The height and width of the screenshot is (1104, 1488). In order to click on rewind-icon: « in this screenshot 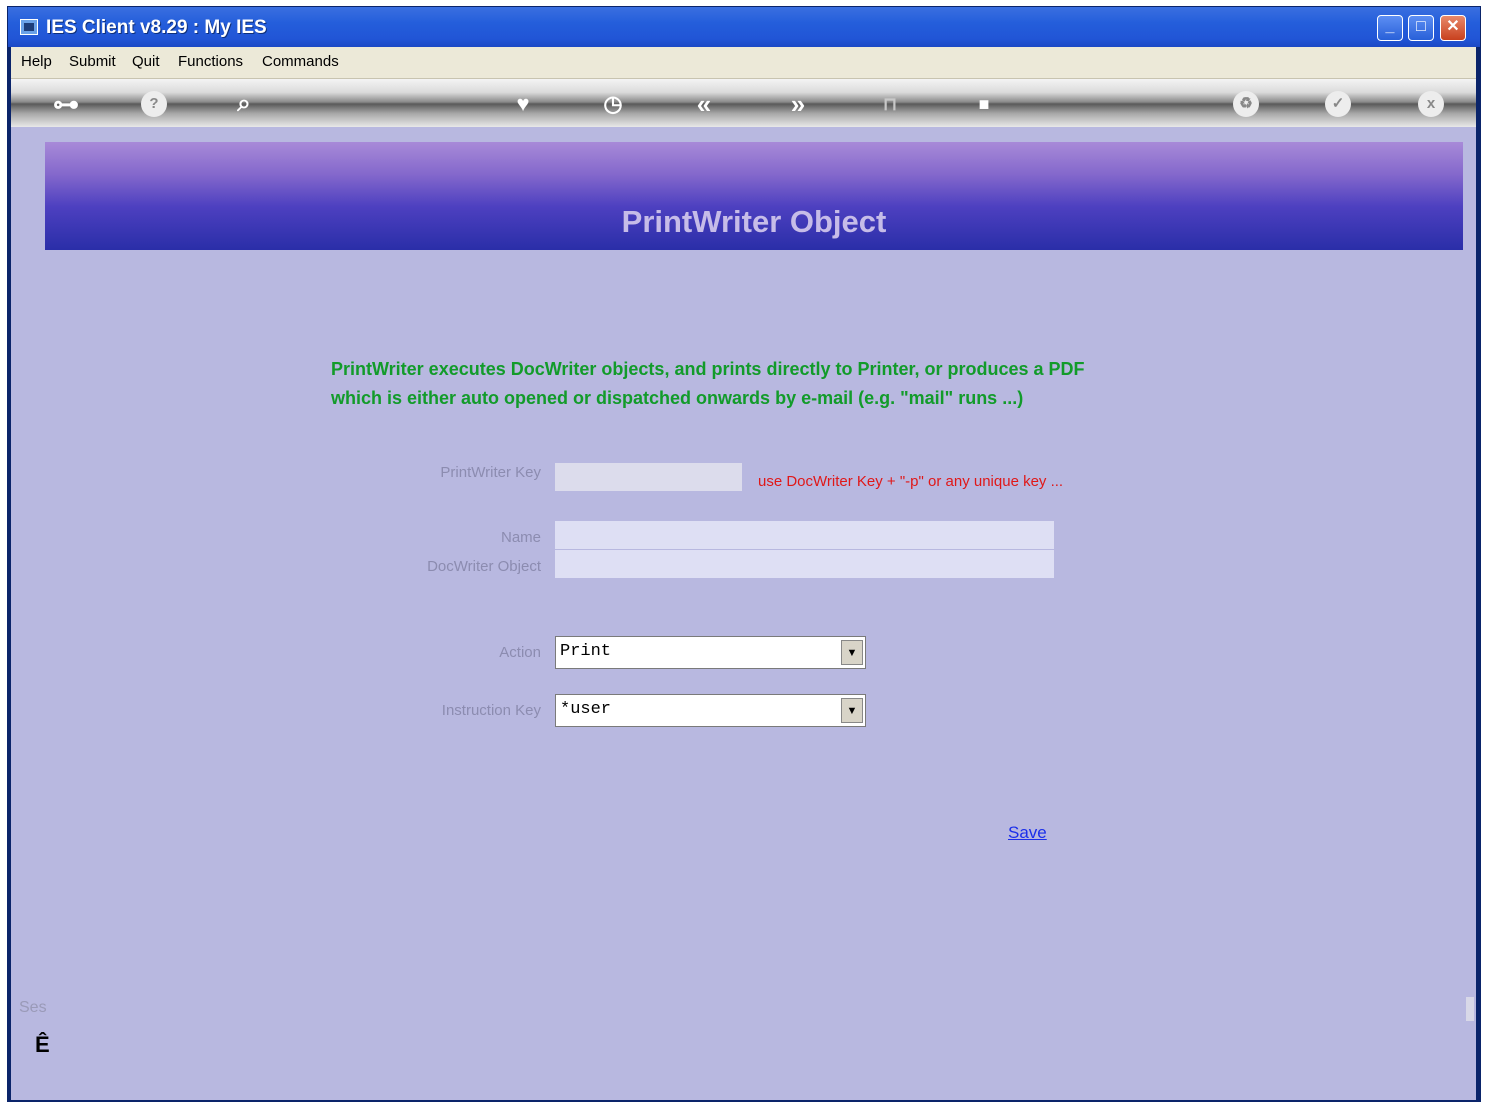, I will do `click(704, 104)`.